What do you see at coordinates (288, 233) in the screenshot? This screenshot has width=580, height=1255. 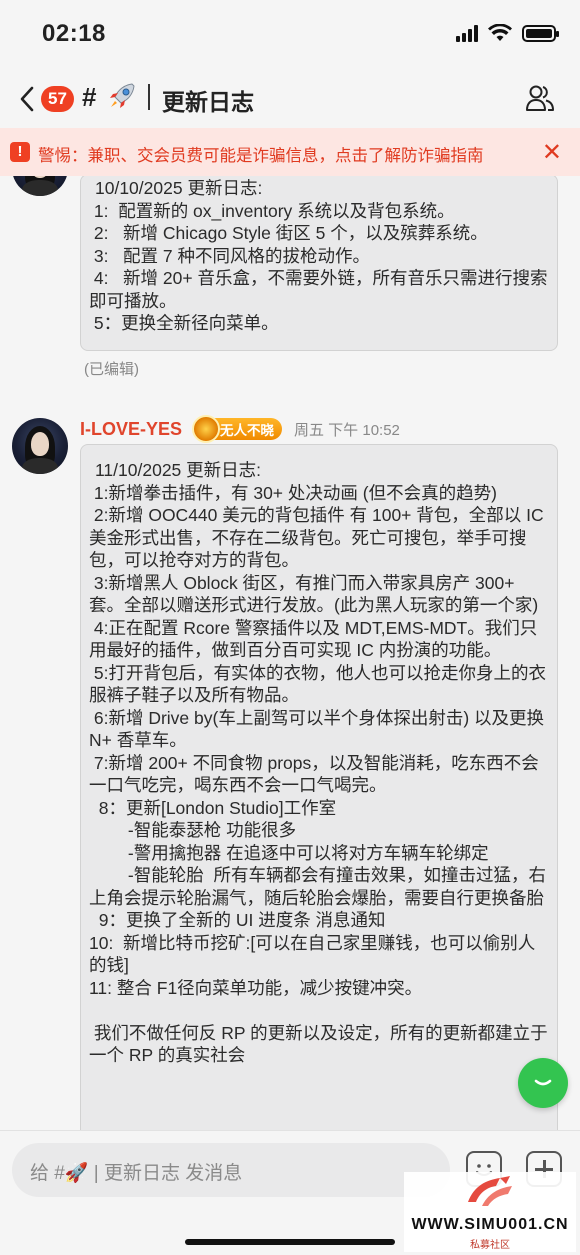 I see `message-line: 2: 新增 Chicago Style 街区 5 个，以及殡葬系统。` at bounding box center [288, 233].